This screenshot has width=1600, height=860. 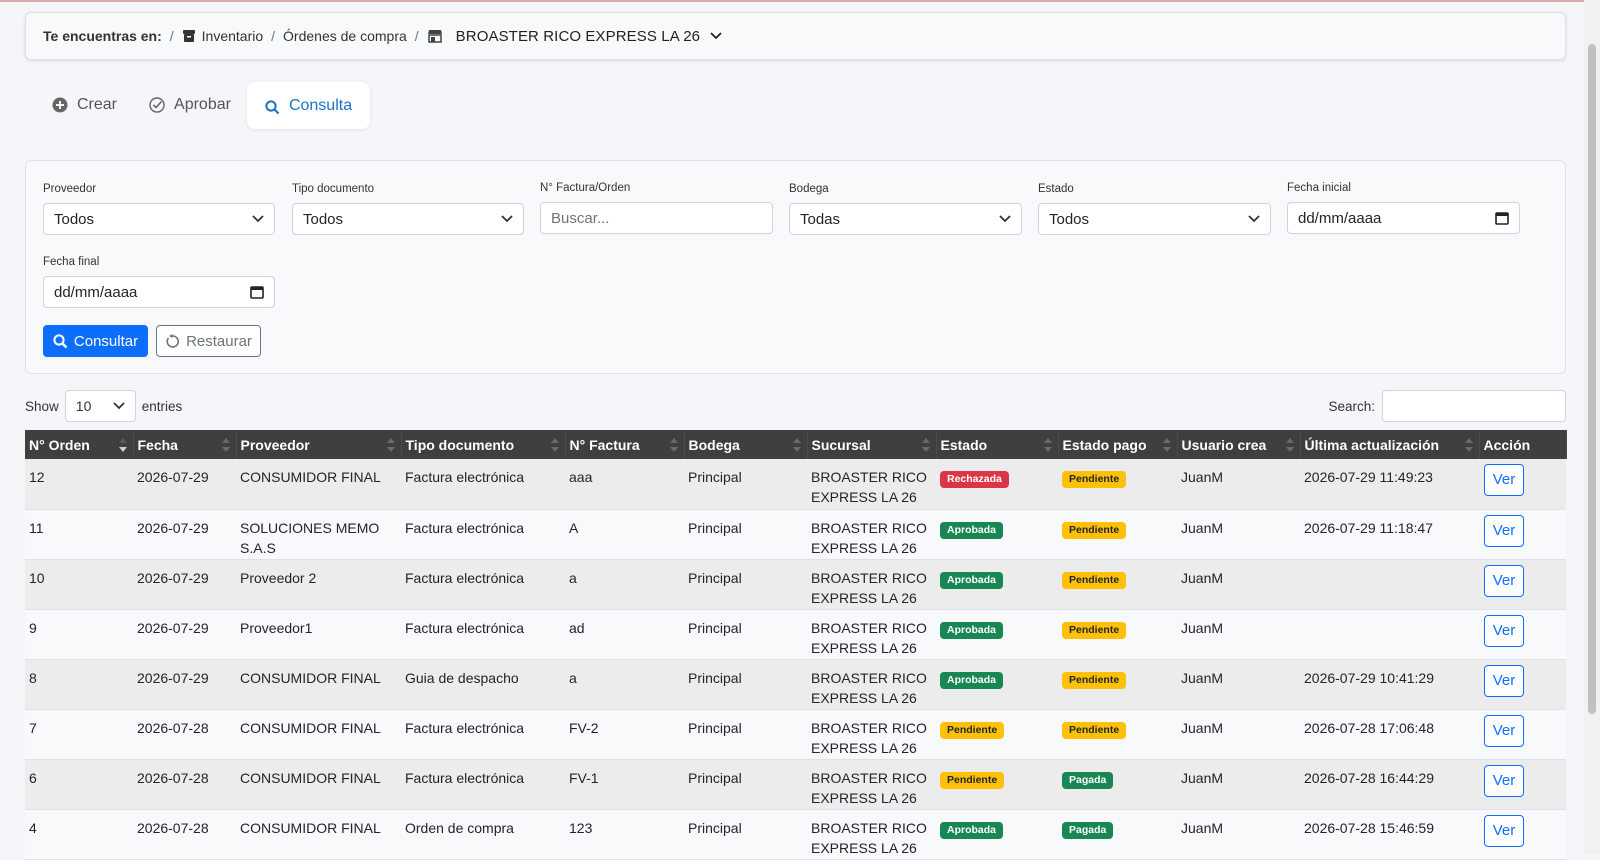 What do you see at coordinates (1239, 444) in the screenshot?
I see `column-header: Usuario crea` at bounding box center [1239, 444].